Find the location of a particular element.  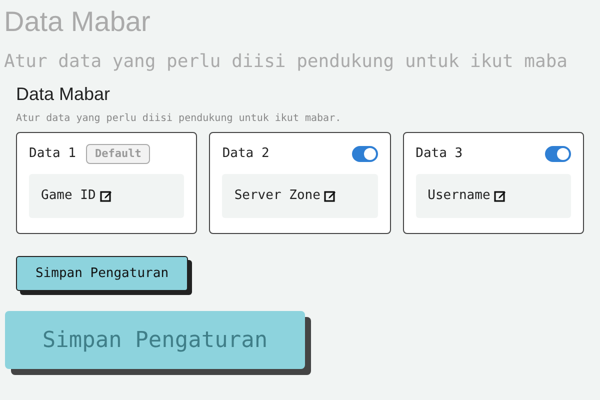

field-name: Username is located at coordinates (459, 196).